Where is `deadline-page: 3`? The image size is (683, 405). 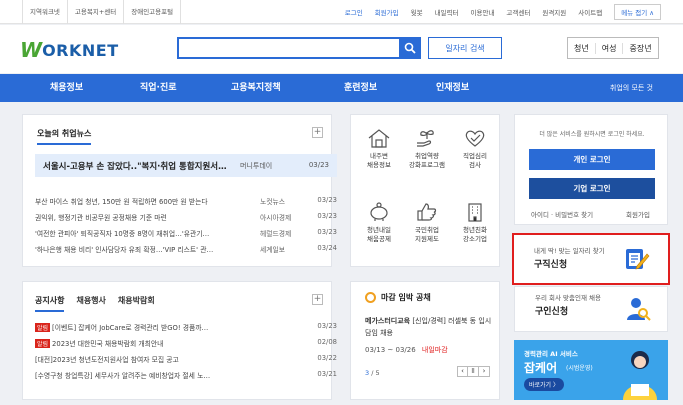 deadline-page: 3 is located at coordinates (367, 373).